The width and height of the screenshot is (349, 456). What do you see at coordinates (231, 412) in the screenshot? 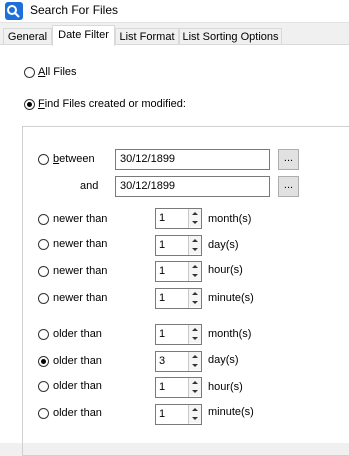
I see `older-minutes-unit: minute(s)` at bounding box center [231, 412].